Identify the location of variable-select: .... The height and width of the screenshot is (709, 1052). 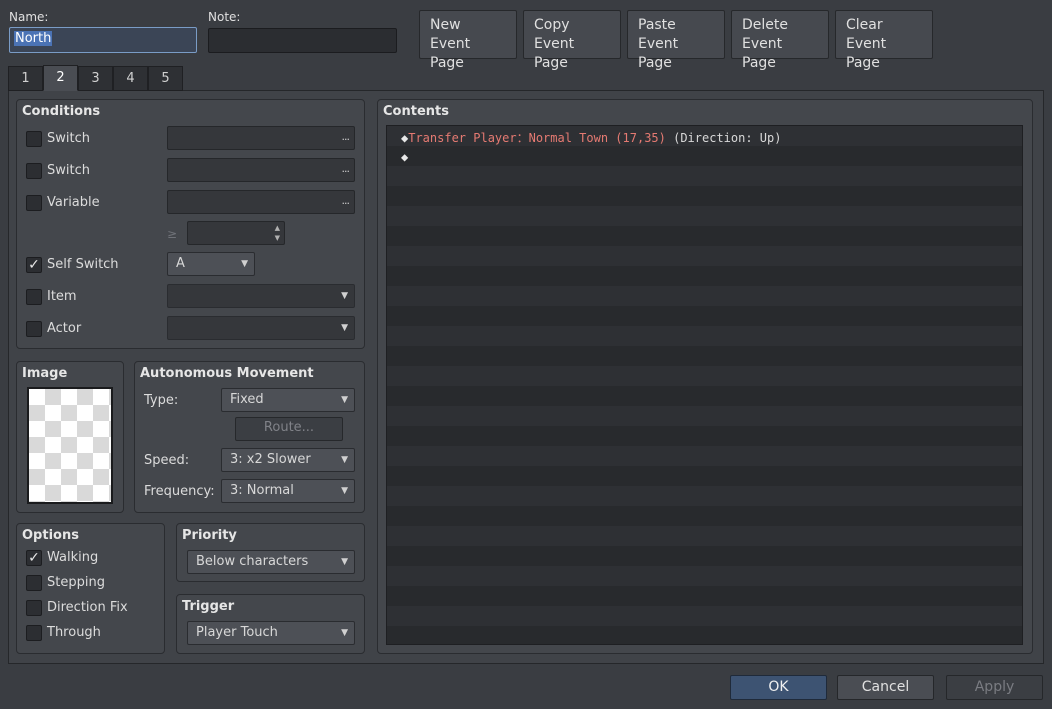
(261, 202).